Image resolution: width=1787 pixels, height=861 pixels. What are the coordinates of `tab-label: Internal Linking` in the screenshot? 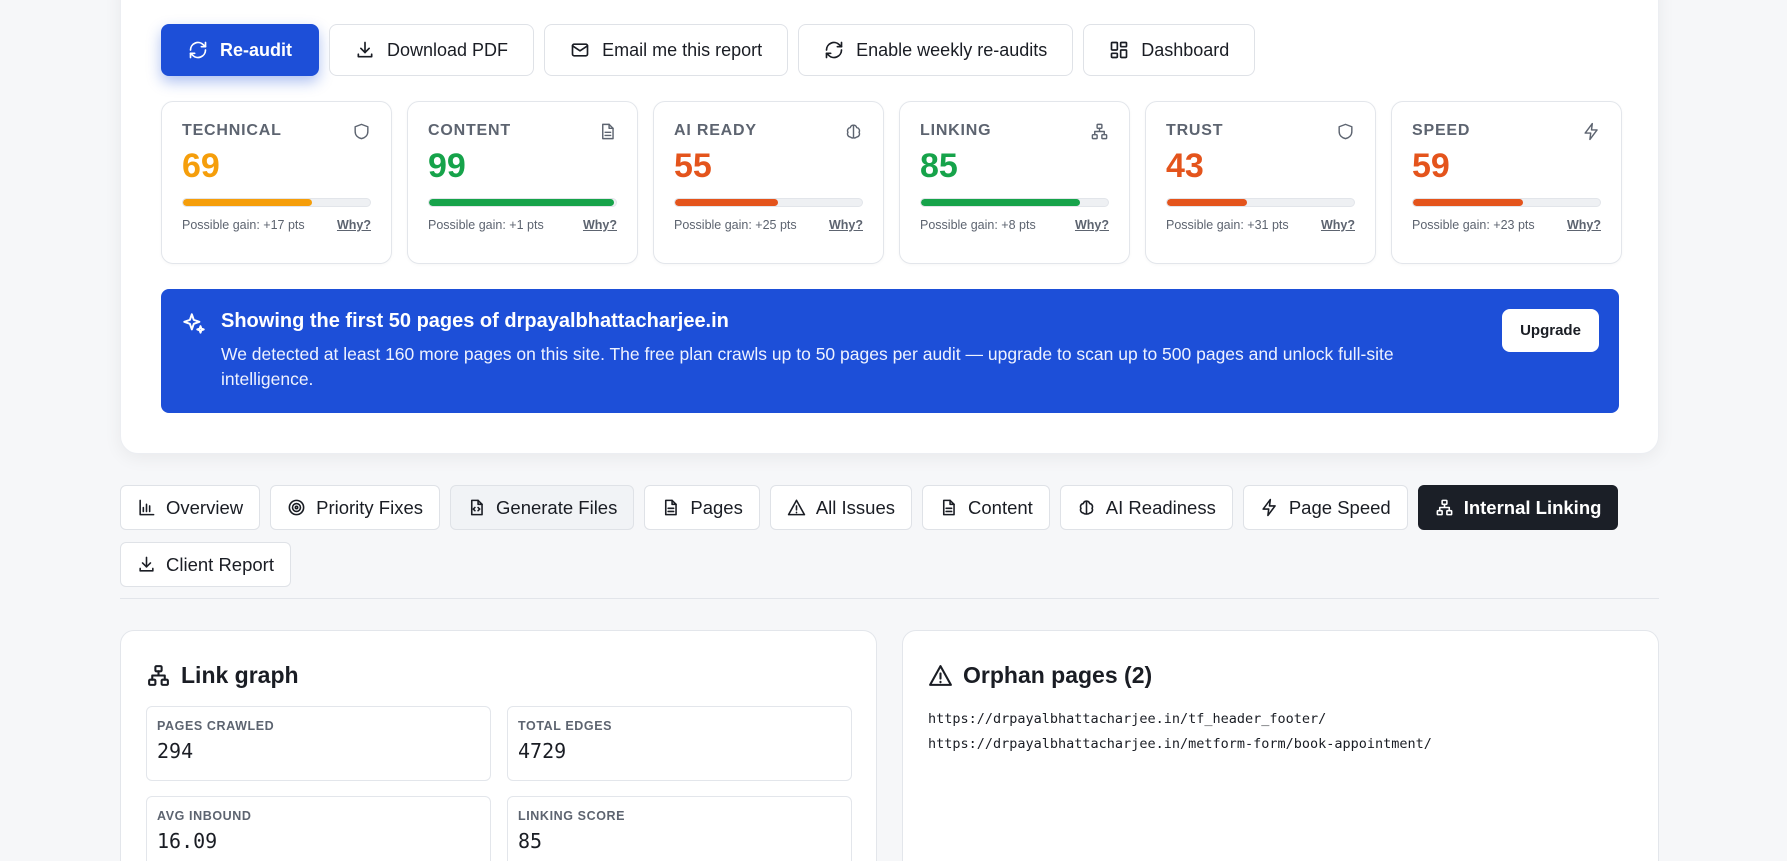 It's located at (1532, 507).